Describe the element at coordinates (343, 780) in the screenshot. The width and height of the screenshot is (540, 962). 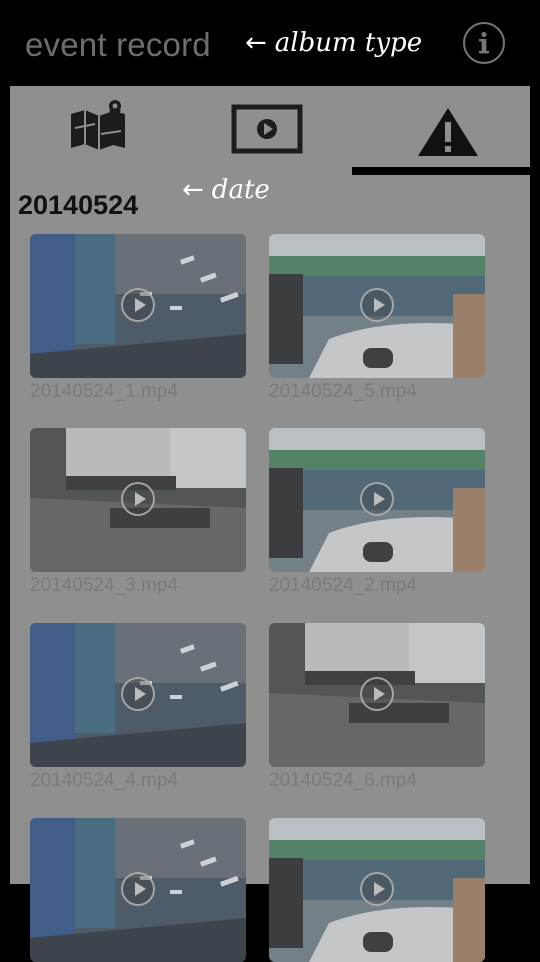
I see `video-filename: 20140524_6.mp4` at that location.